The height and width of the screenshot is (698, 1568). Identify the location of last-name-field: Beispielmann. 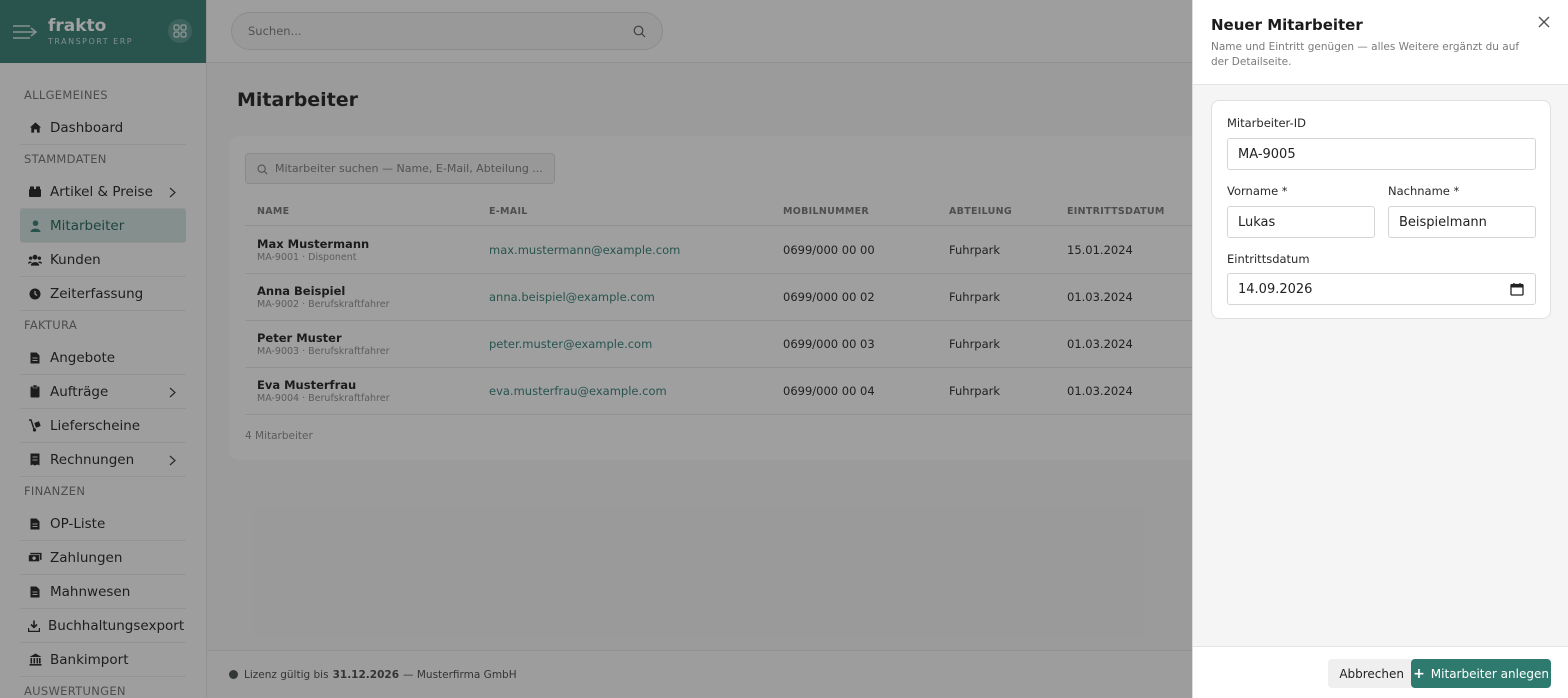
(1462, 222).